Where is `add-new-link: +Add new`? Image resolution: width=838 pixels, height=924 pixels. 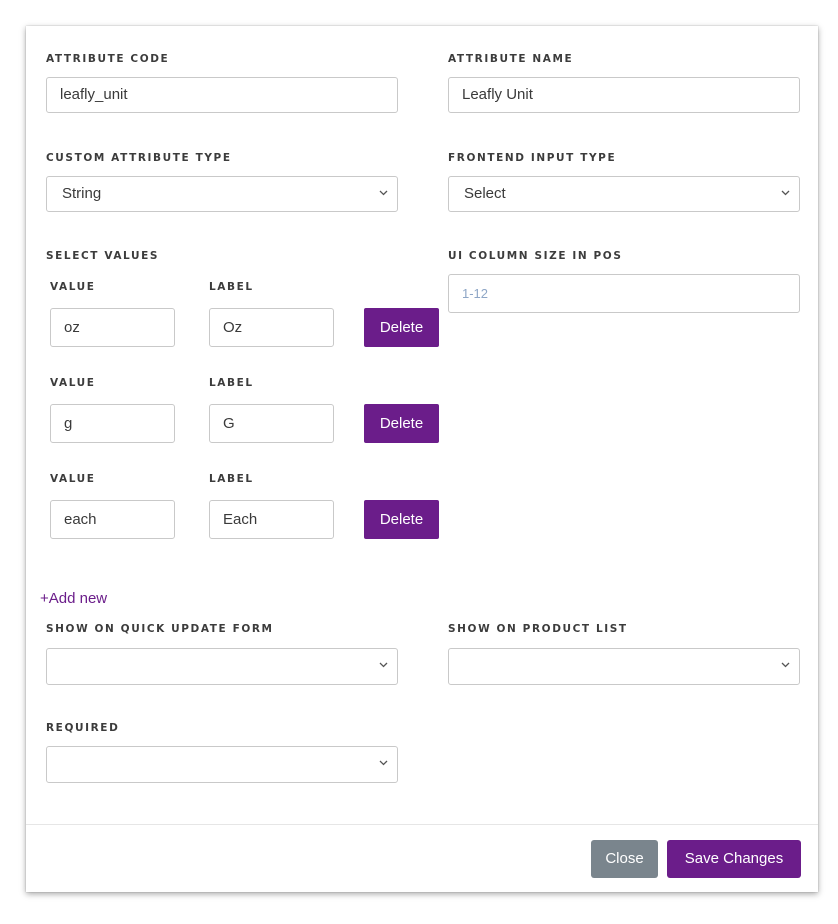 add-new-link: +Add new is located at coordinates (73, 598).